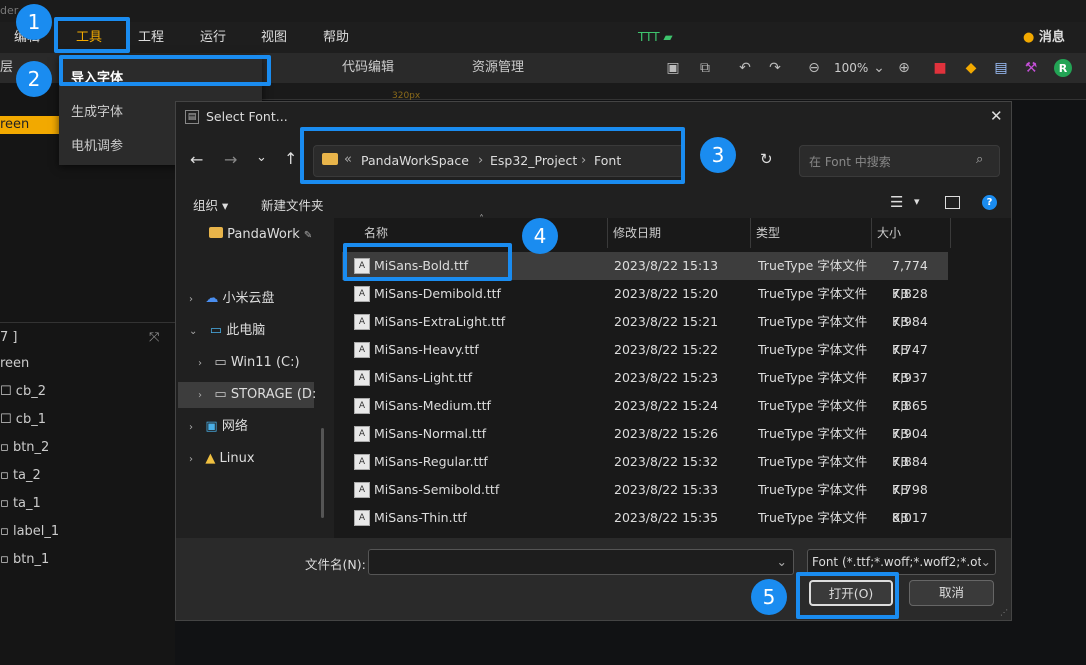 This screenshot has width=1086, height=665. I want to click on tree-item-cb2: ☐ cb_2, so click(23, 392).